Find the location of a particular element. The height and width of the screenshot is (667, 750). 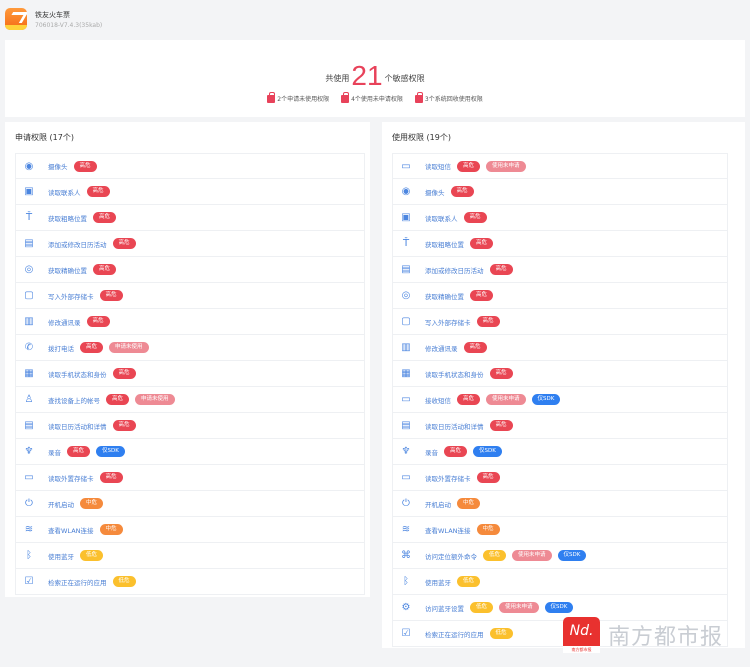

permission-label: 访问蓝牙设置 is located at coordinates (444, 608).